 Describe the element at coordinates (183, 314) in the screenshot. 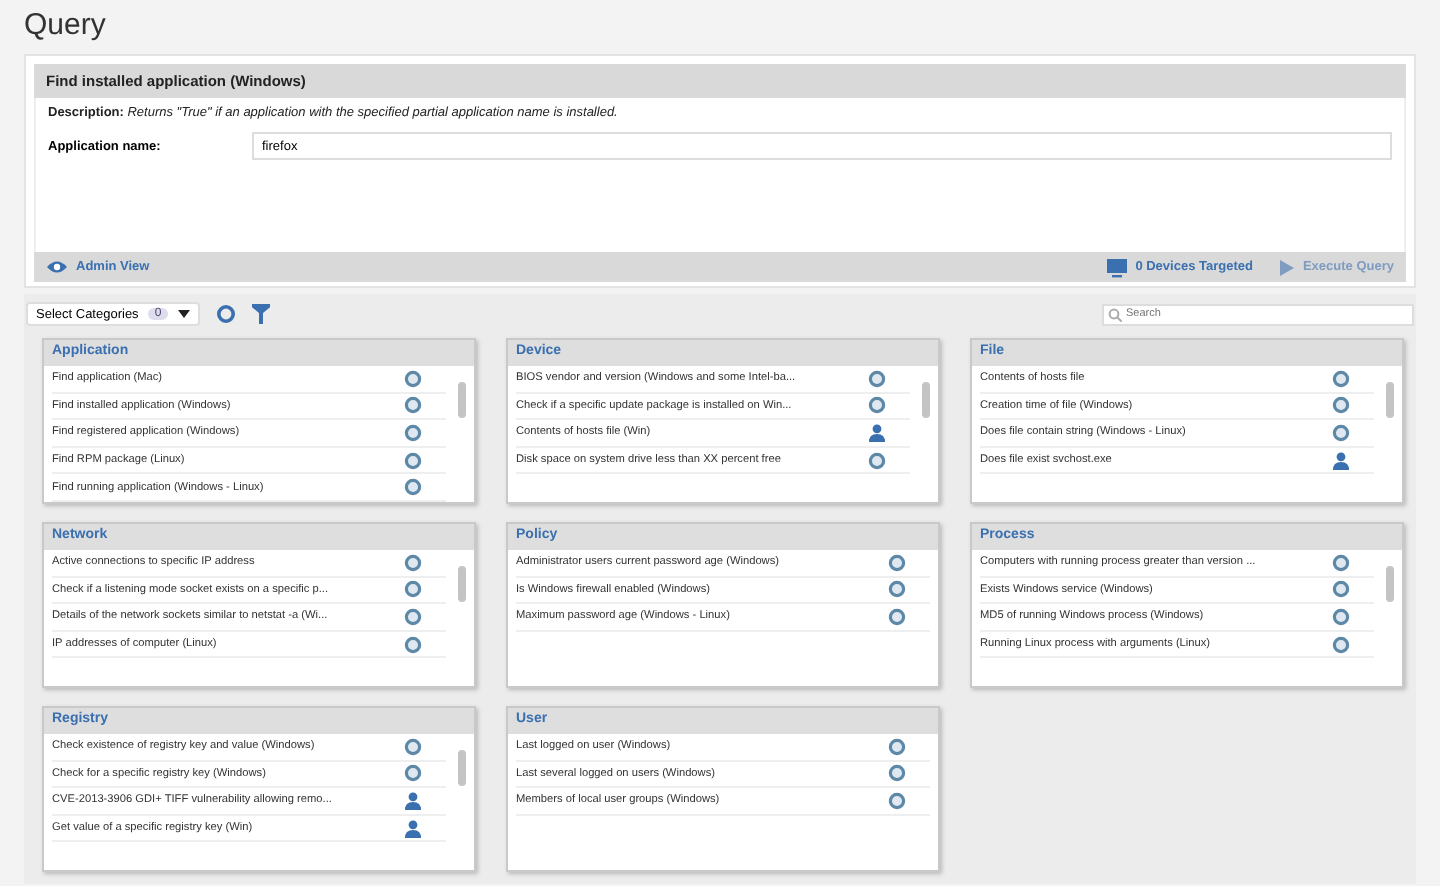

I see `caret-icon` at that location.